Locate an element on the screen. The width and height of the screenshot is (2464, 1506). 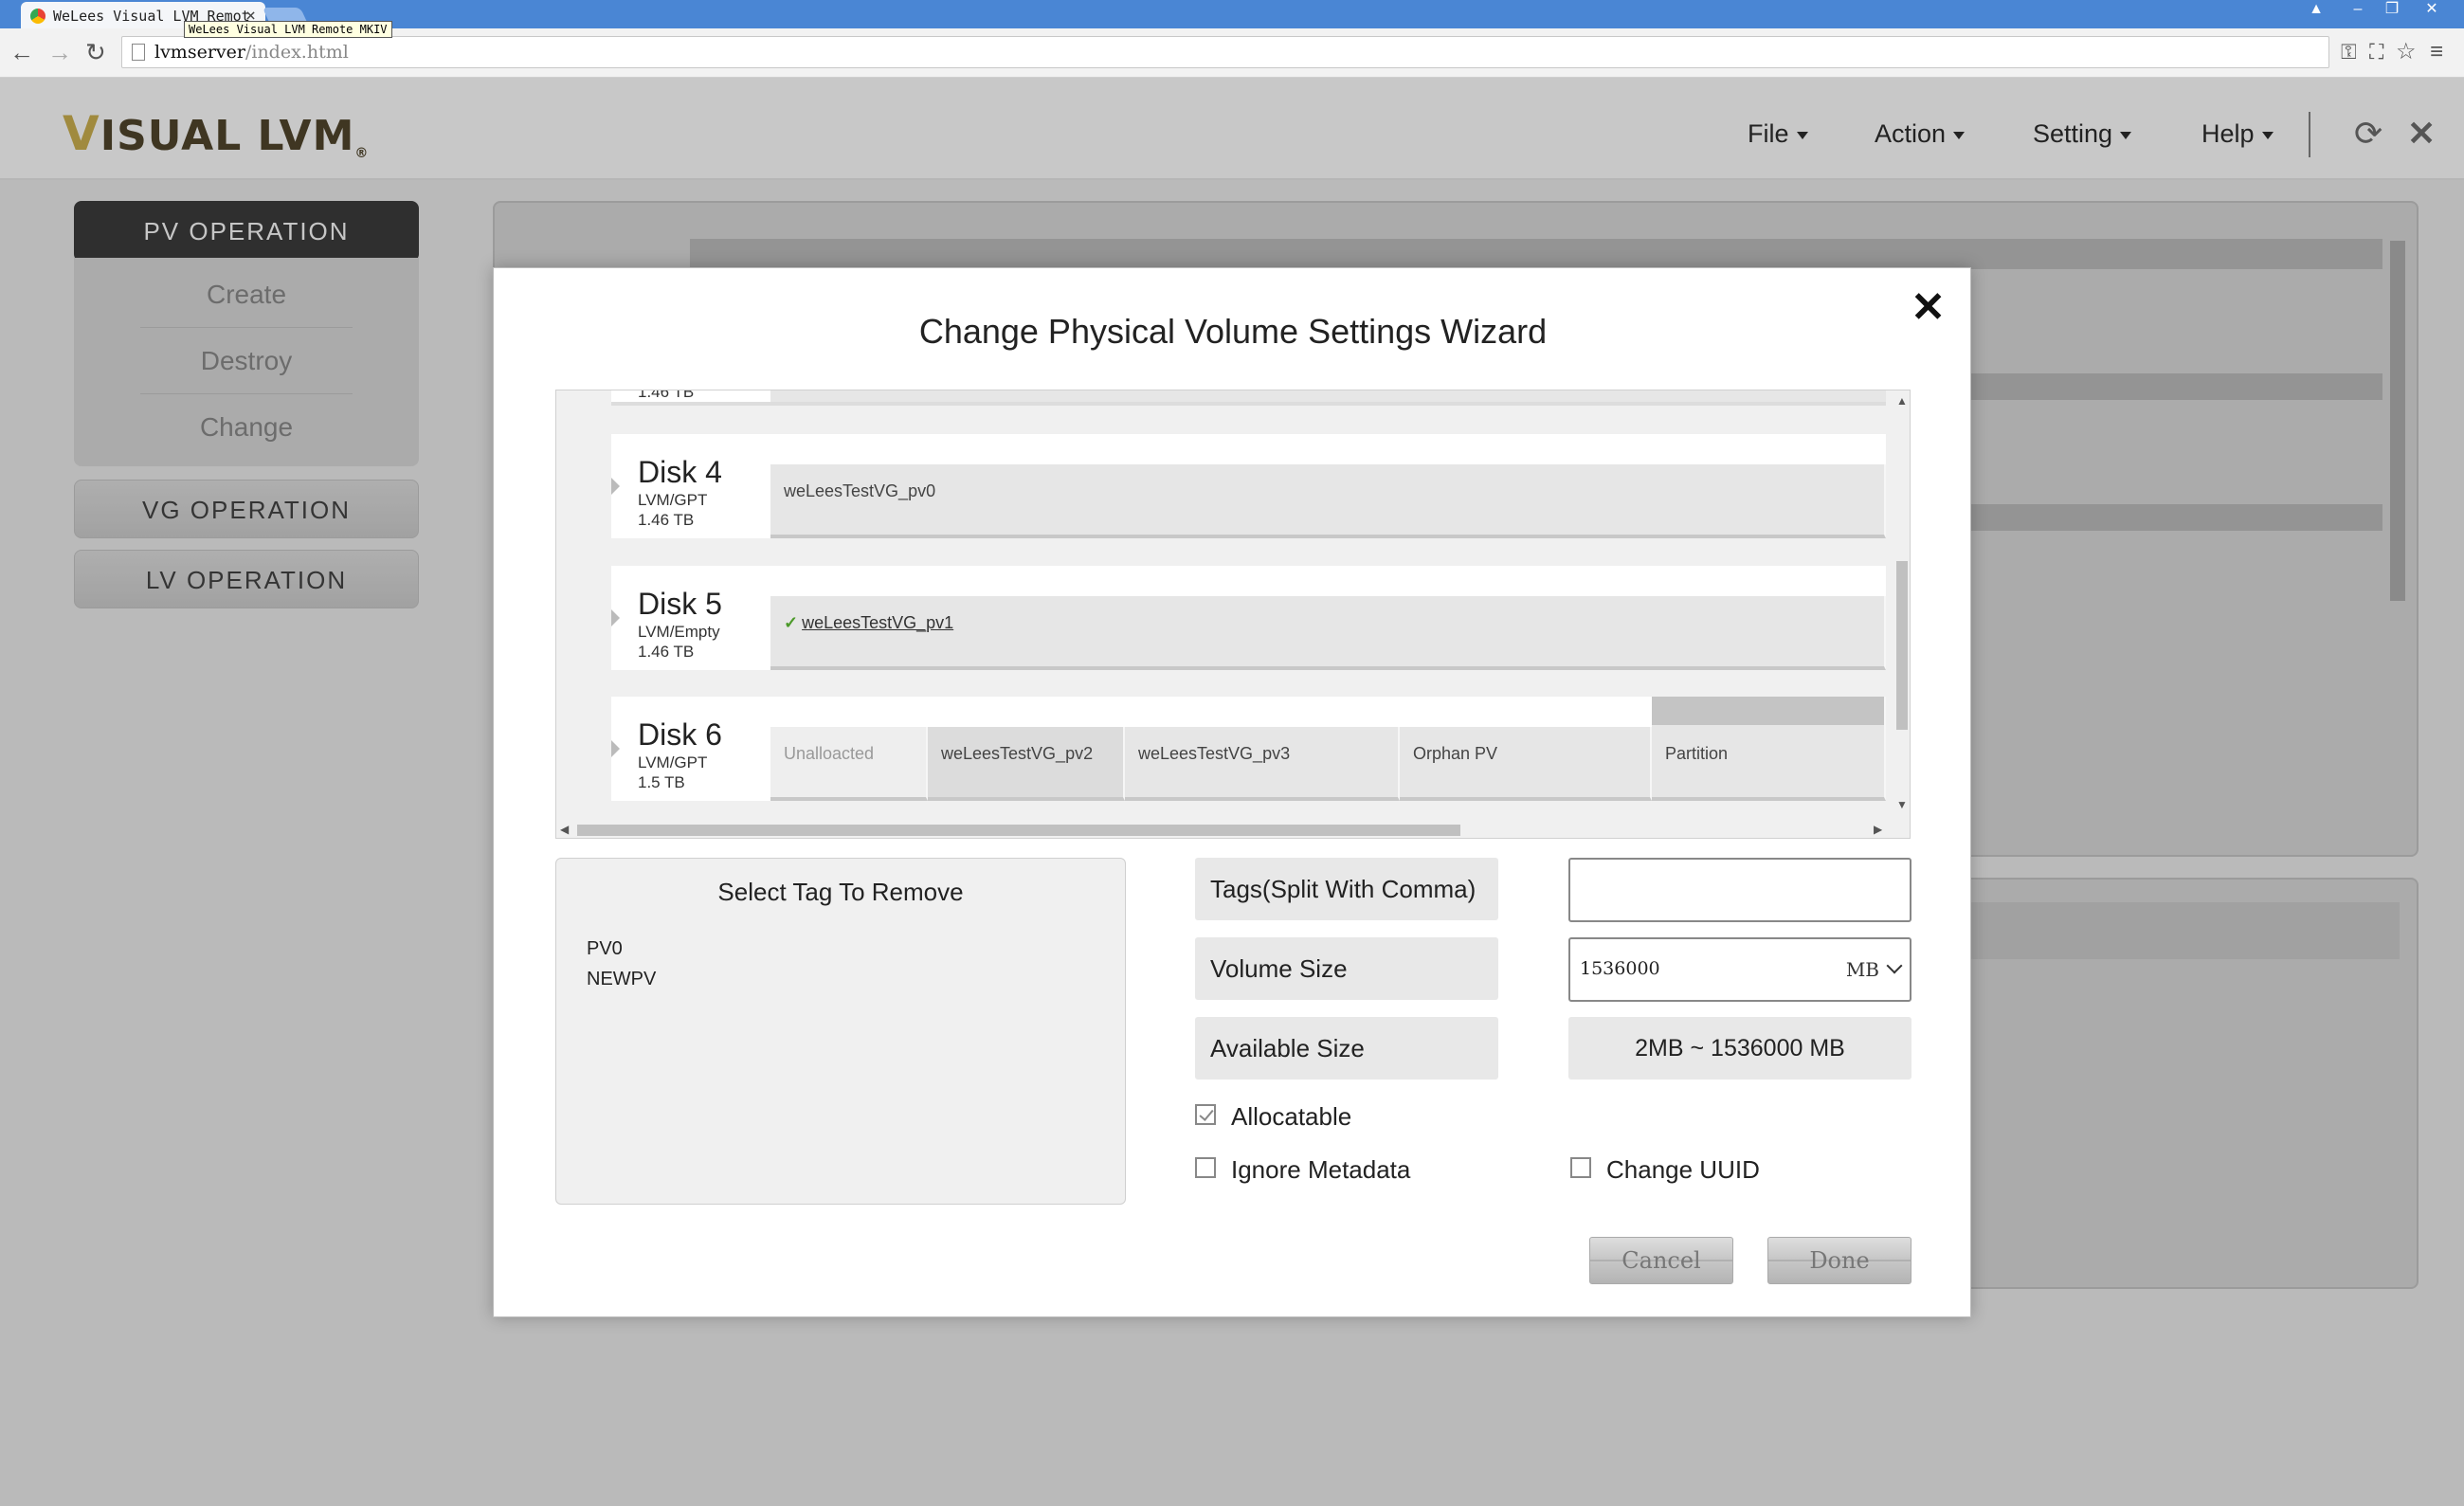
menu-separator is located at coordinates (2310, 134).